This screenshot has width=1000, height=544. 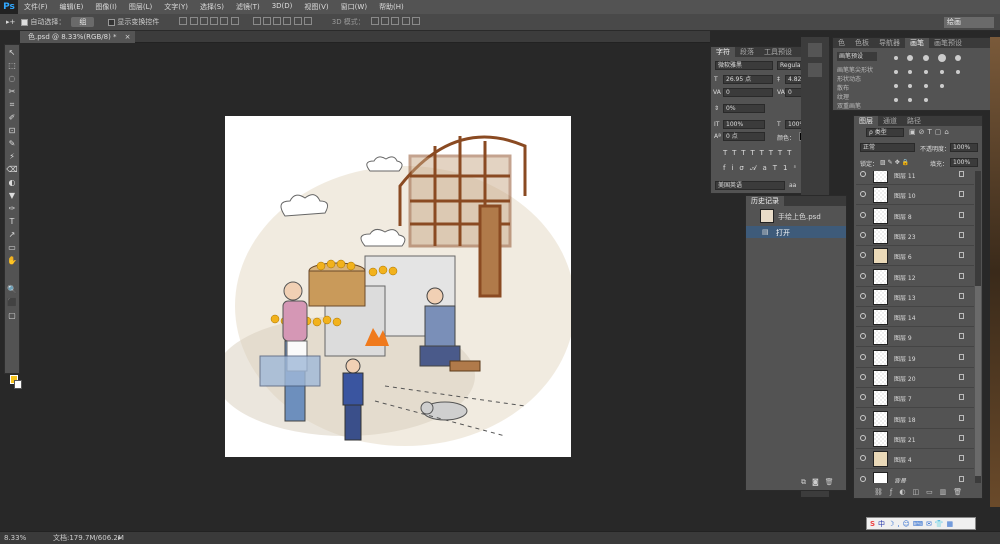 What do you see at coordinates (796, 232) in the screenshot?
I see `history-step: ▤ 打开` at bounding box center [796, 232].